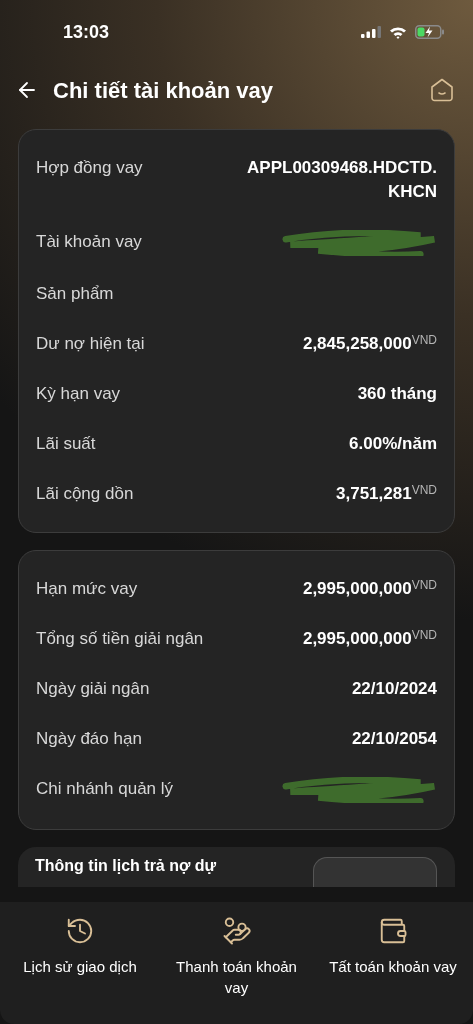 The image size is (473, 1024). What do you see at coordinates (86, 32) in the screenshot?
I see `status-time: 13:03` at bounding box center [86, 32].